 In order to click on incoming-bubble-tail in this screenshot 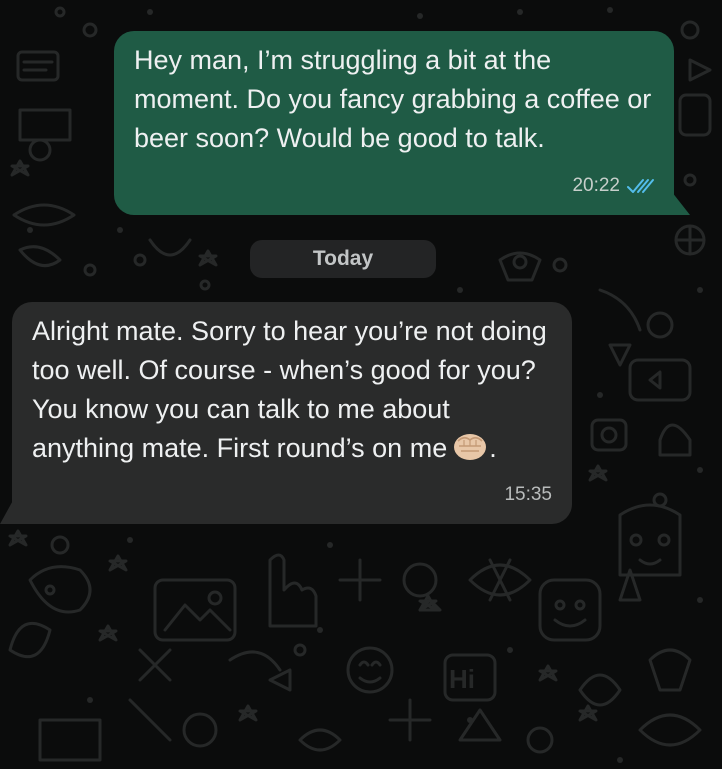, I will do `click(8, 509)`.